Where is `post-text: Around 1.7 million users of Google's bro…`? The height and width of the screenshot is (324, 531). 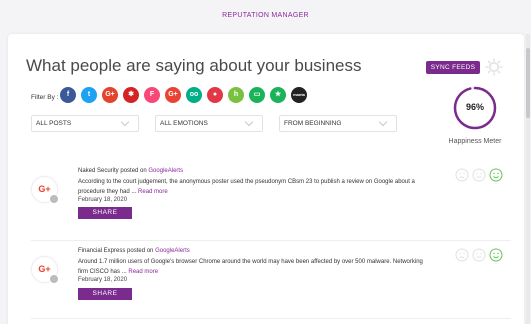 post-text: Around 1.7 million users of Google's bro… is located at coordinates (253, 267).